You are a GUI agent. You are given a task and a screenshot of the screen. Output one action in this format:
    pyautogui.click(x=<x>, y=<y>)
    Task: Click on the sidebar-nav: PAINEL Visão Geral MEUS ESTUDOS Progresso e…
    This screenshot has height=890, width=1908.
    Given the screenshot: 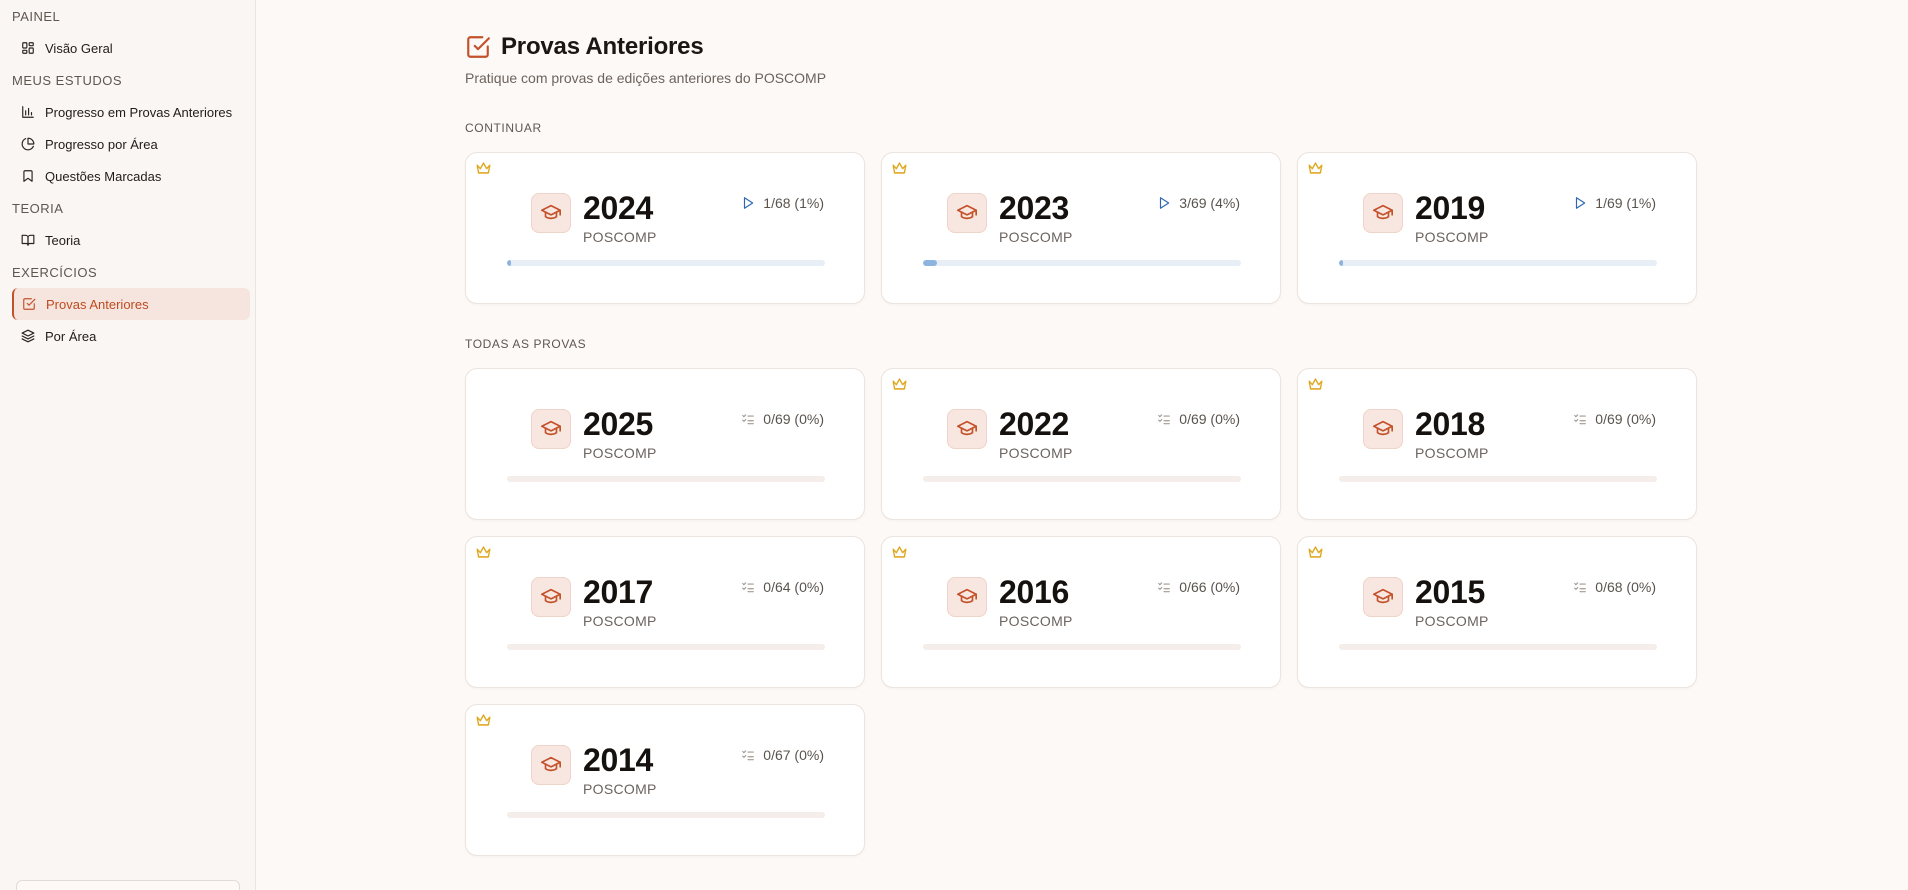 What is the action you would take?
    pyautogui.click(x=127, y=180)
    